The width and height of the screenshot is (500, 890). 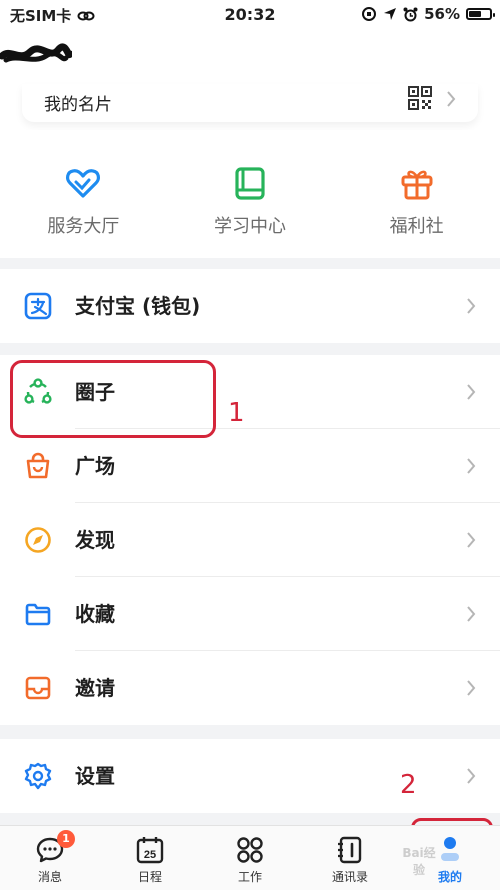 What do you see at coordinates (236, 413) in the screenshot?
I see `annotation-number-step1: 1` at bounding box center [236, 413].